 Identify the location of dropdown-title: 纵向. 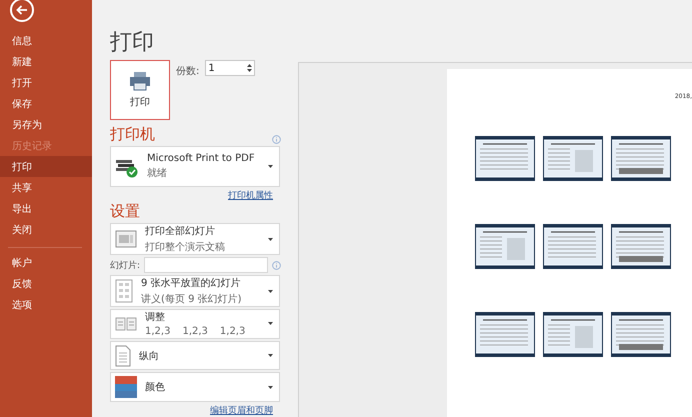
(149, 356).